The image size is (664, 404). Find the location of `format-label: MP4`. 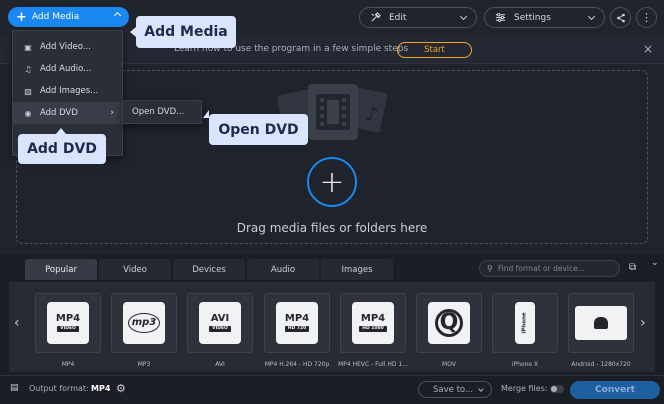

format-label: MP4 is located at coordinates (68, 364).